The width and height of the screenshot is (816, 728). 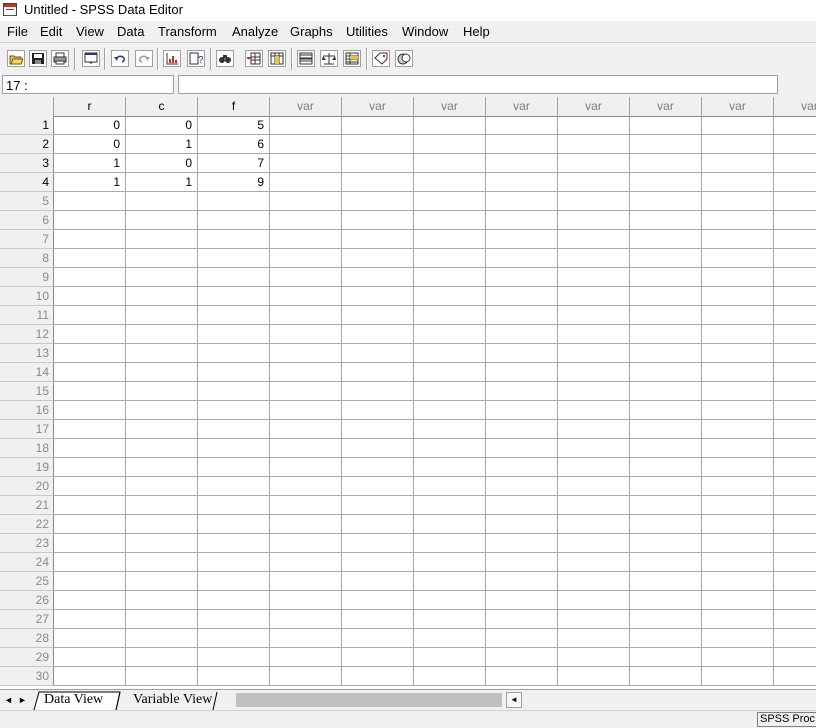 I want to click on column-header-var: var, so click(x=594, y=106).